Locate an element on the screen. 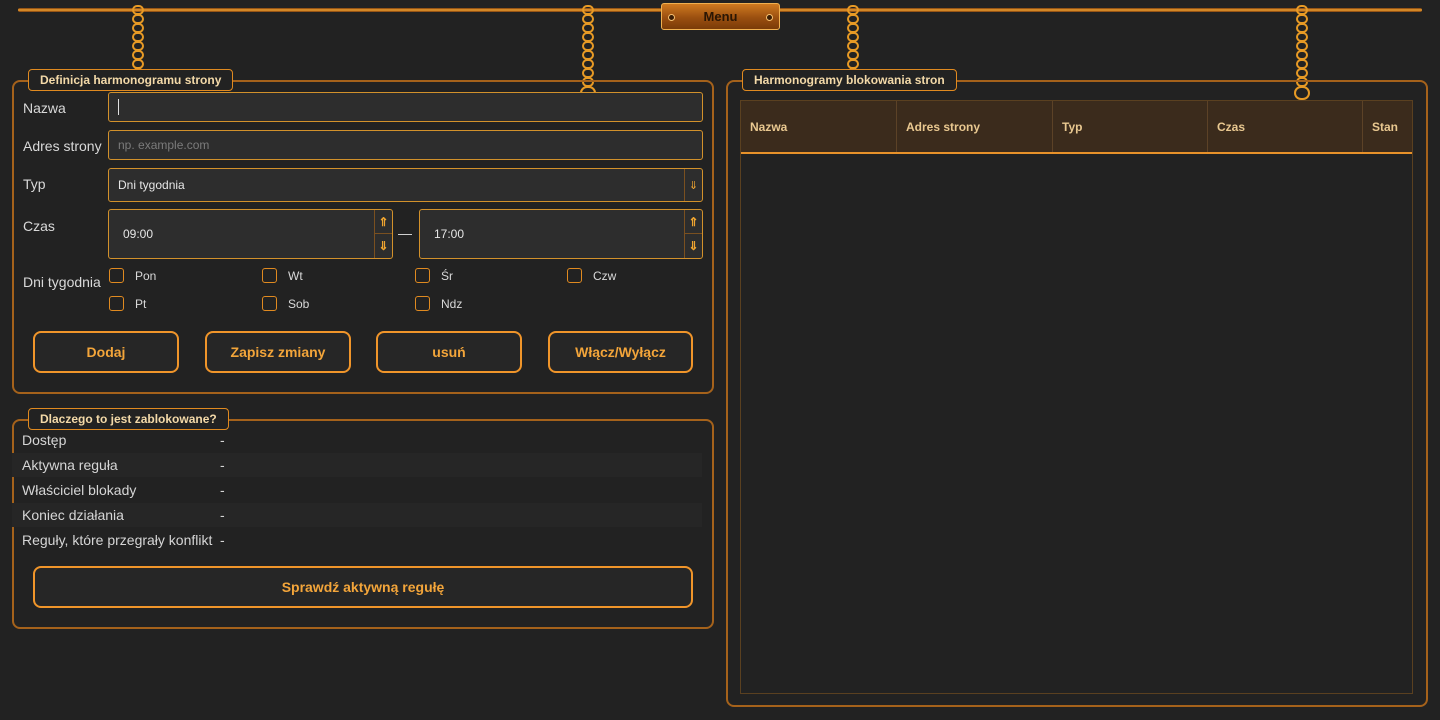 This screenshot has width=1440, height=720. info-row-active-rule: Aktywna reguła - is located at coordinates (357, 465).